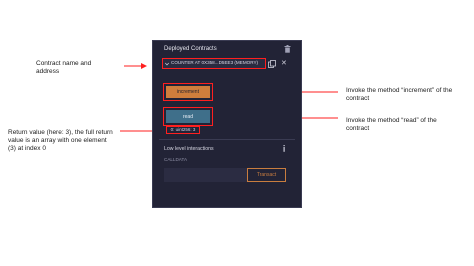 This screenshot has height=266, width=474. I want to click on read-button-frame: read, so click(188, 116).